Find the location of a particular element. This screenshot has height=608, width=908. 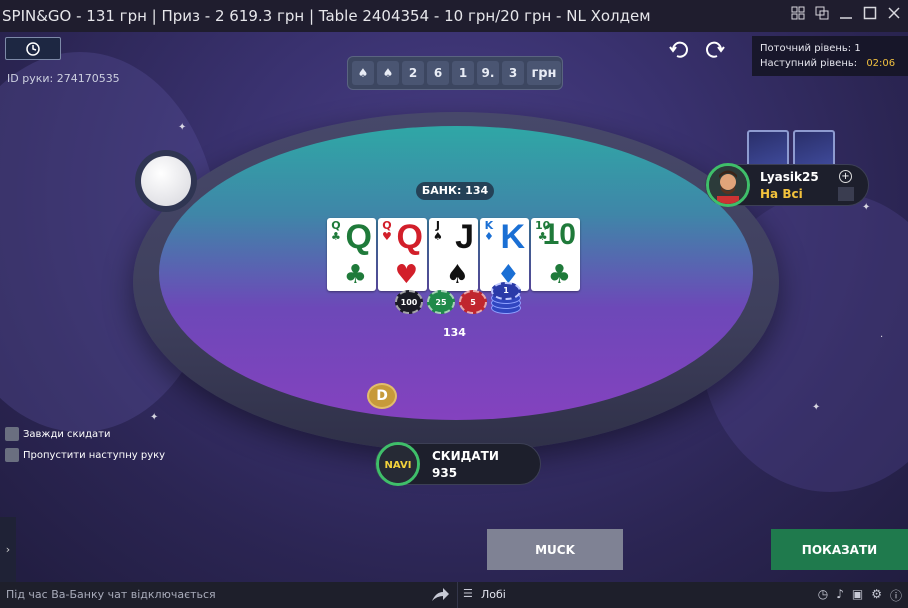

maximize-icon is located at coordinates (870, 15).